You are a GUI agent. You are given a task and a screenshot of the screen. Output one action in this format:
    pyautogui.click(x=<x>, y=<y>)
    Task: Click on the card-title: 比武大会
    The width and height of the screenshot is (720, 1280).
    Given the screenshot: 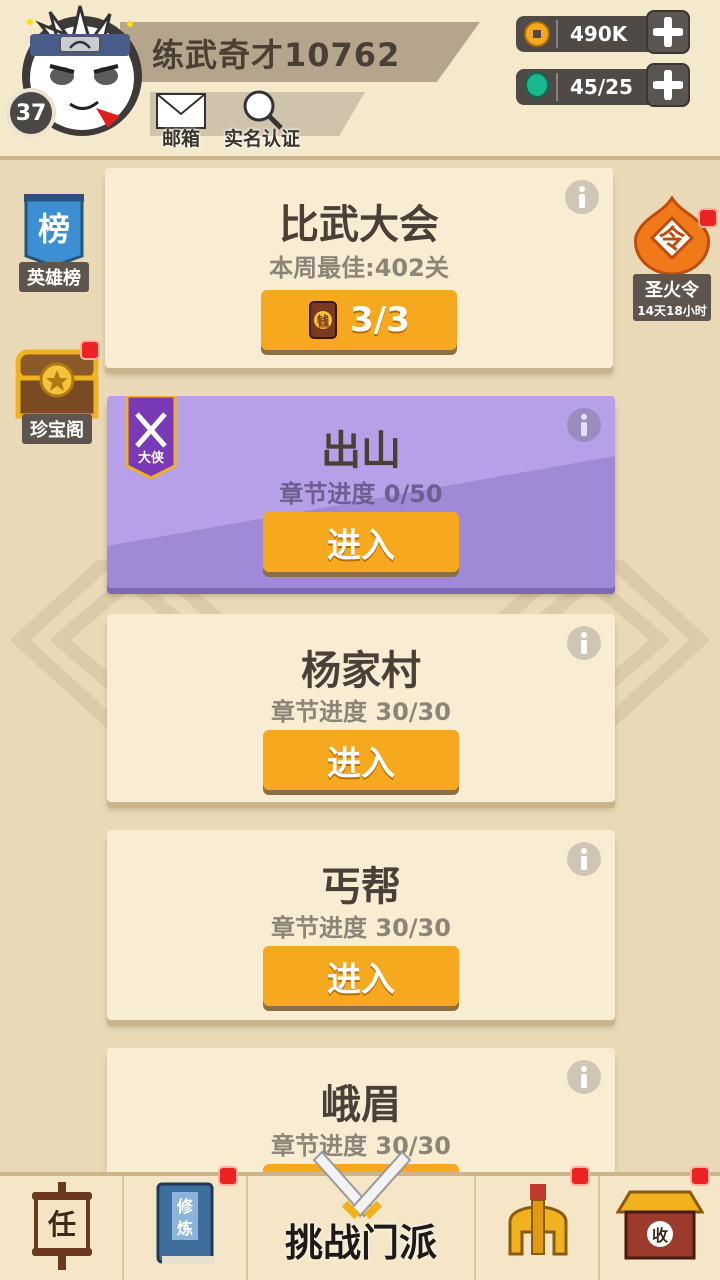 What is the action you would take?
    pyautogui.click(x=359, y=225)
    